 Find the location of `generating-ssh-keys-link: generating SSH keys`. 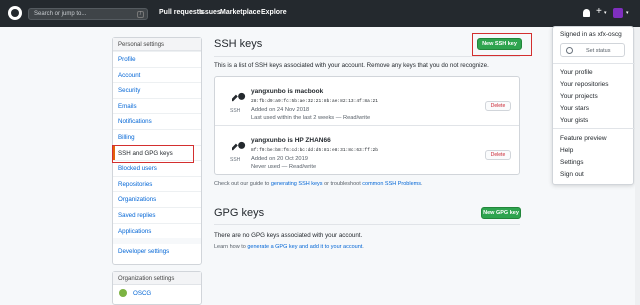

generating-ssh-keys-link: generating SSH keys is located at coordinates (297, 184).